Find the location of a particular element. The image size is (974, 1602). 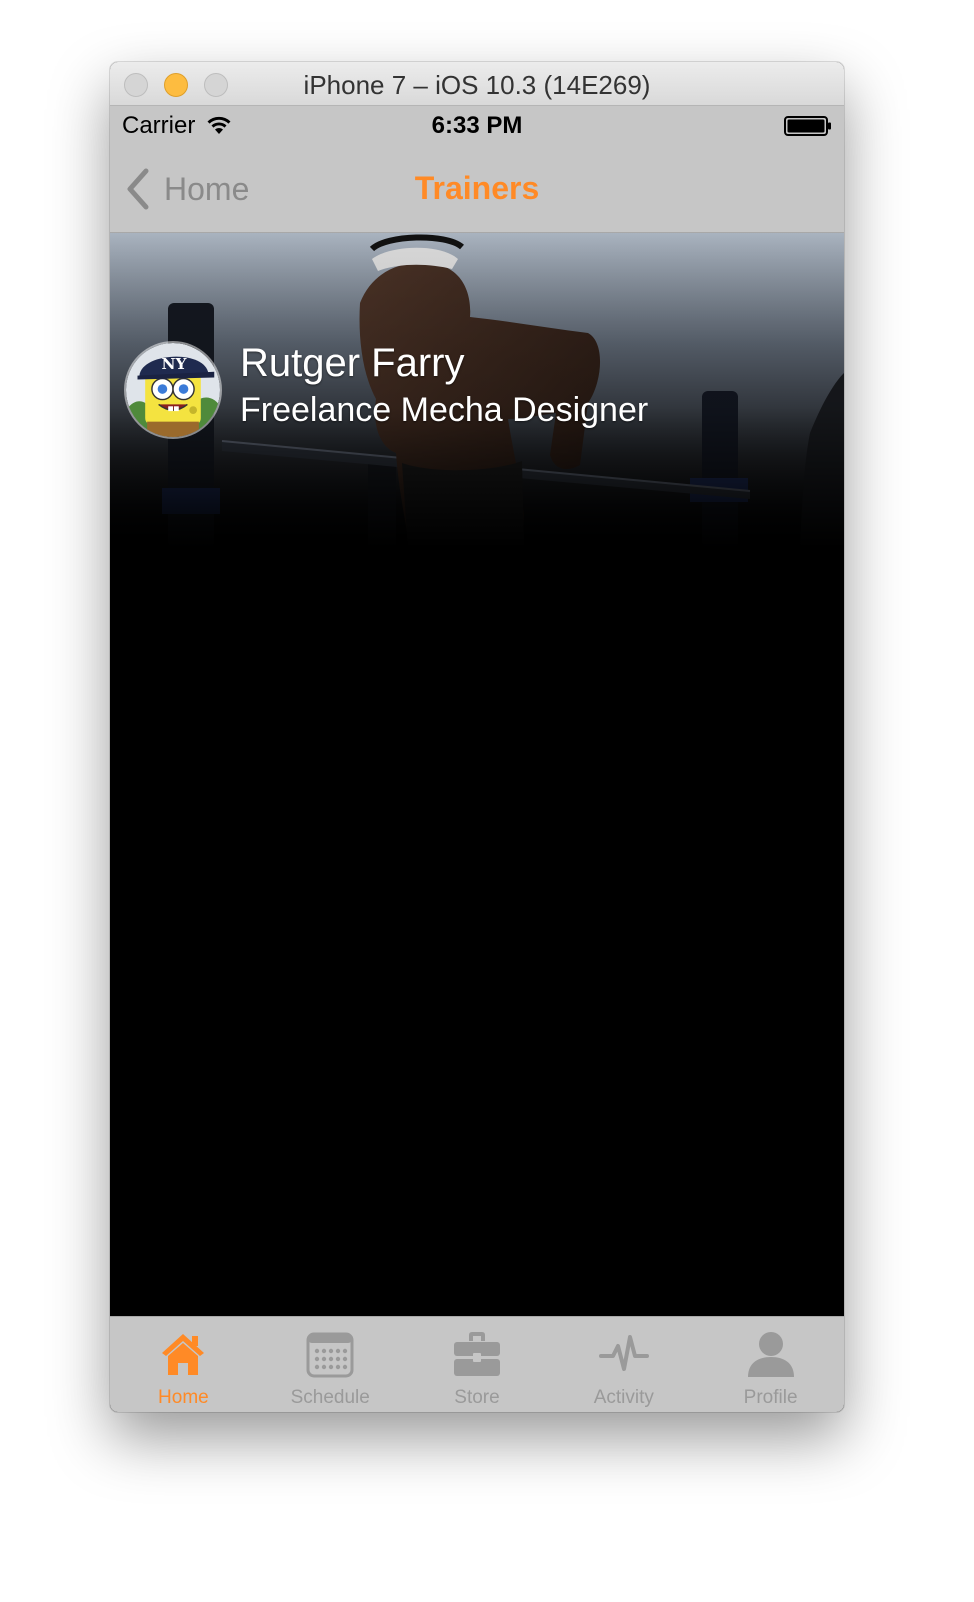

briefcase-icon is located at coordinates (476, 1354).